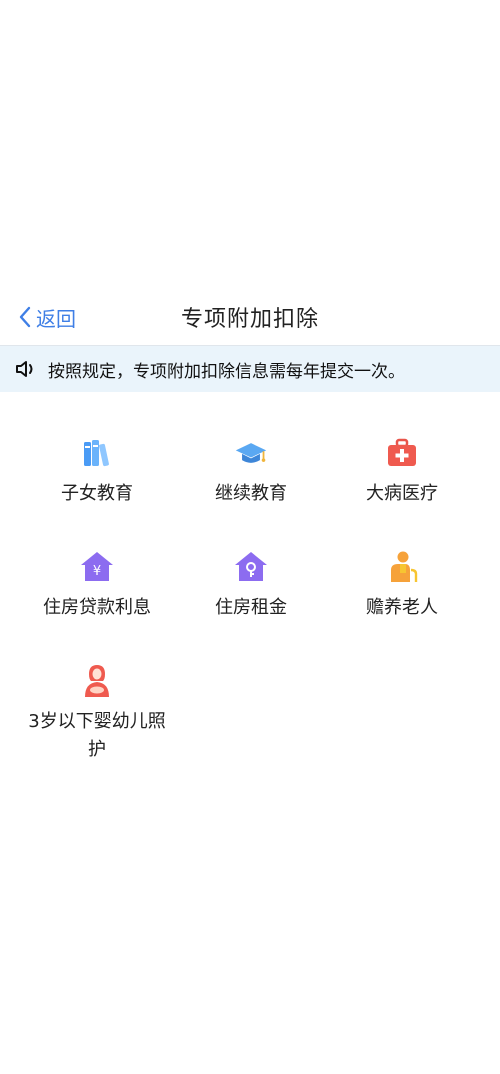  What do you see at coordinates (402, 453) in the screenshot?
I see `first-aid-kit-icon` at bounding box center [402, 453].